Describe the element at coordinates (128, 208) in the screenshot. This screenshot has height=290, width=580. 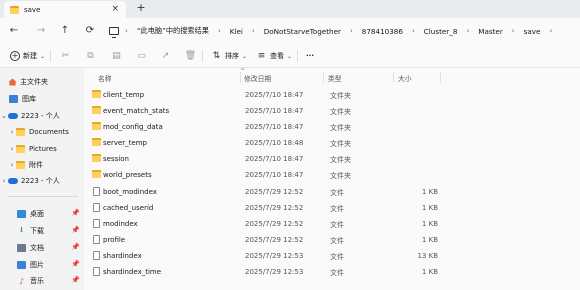
I see `file-name: cached_userid` at that location.